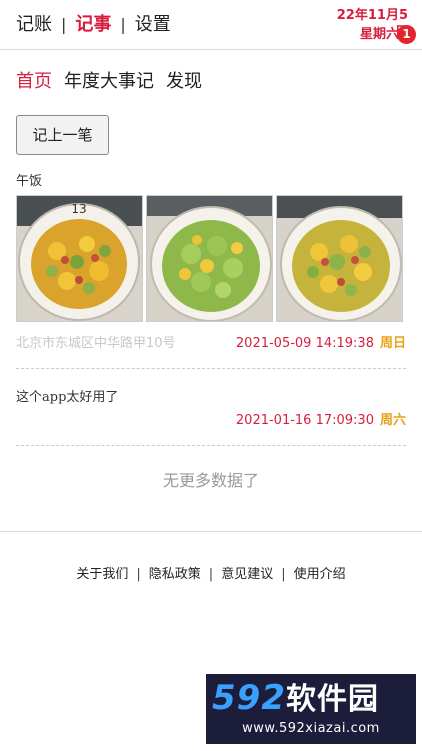  I want to click on entry-title: 这个app太好用了, so click(67, 397).